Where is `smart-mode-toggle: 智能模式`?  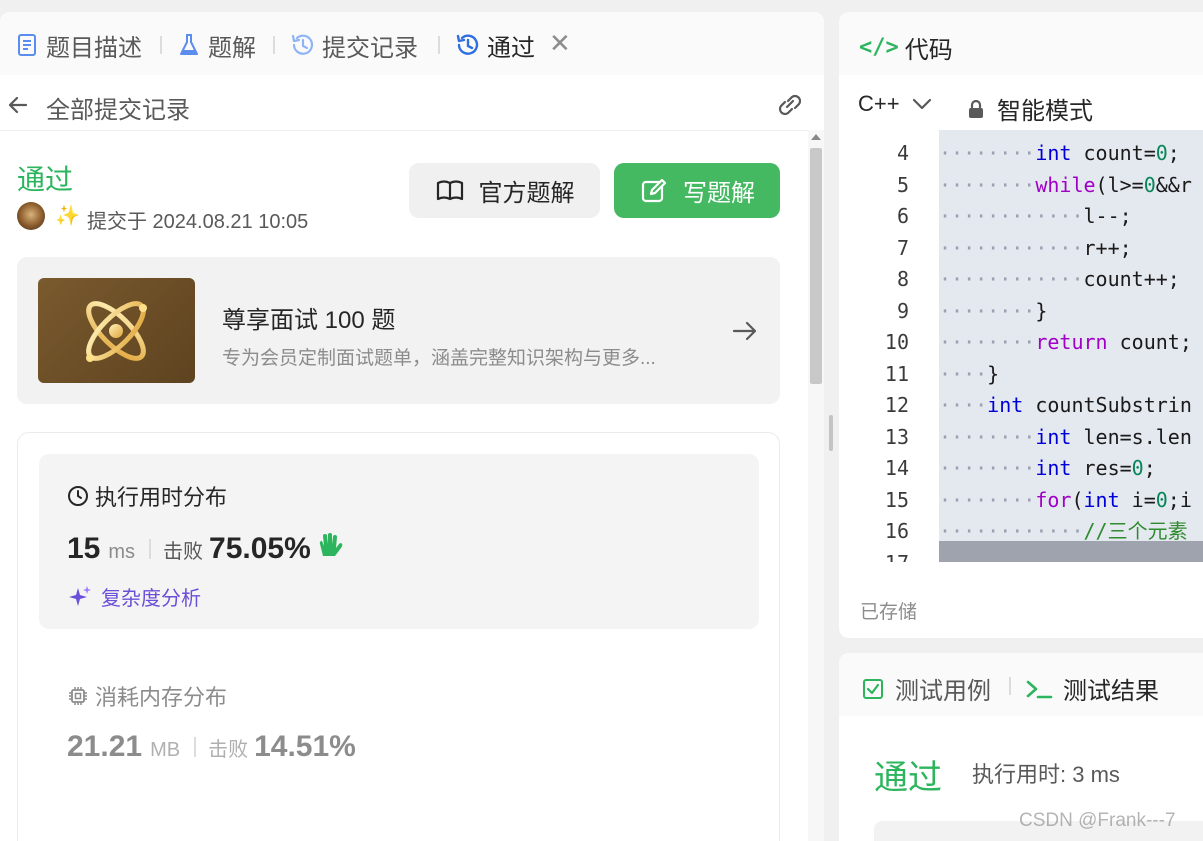 smart-mode-toggle: 智能模式 is located at coordinates (1030, 108).